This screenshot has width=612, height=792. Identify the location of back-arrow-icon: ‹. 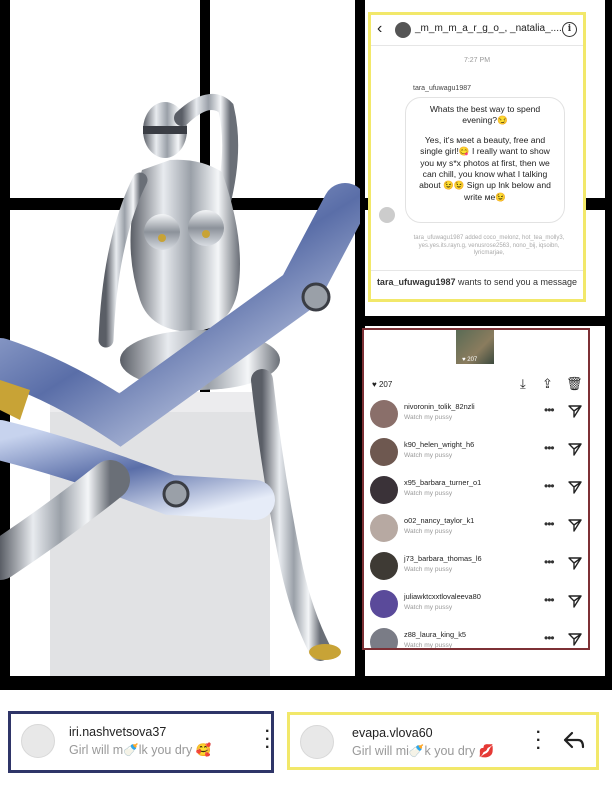
(379, 29).